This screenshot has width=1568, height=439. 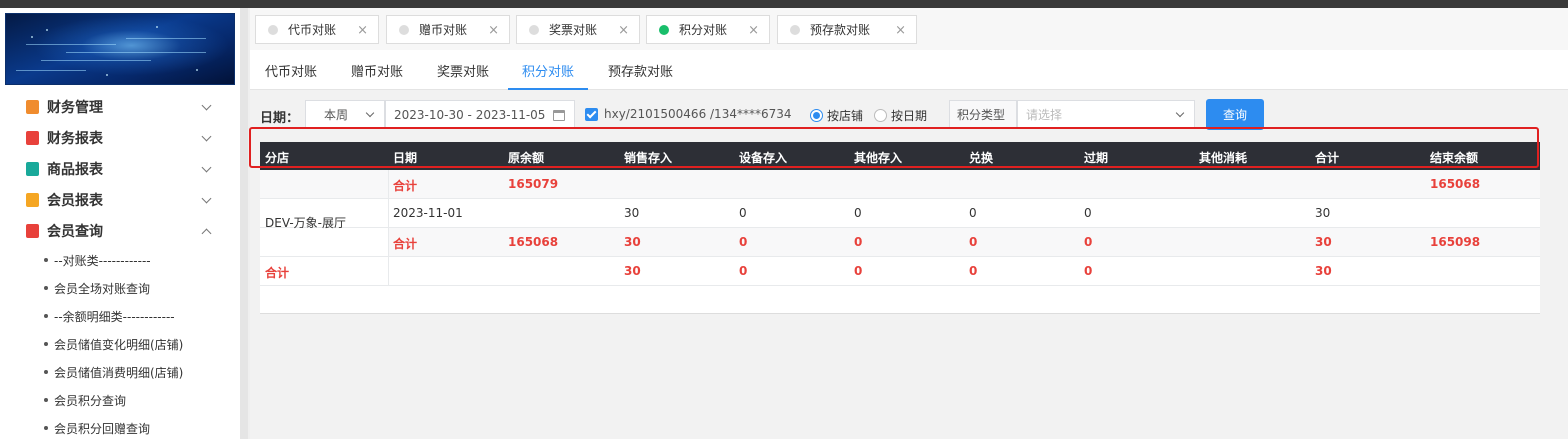 What do you see at coordinates (548, 70) in the screenshot?
I see `tab-points-reconcile: 积分对账` at bounding box center [548, 70].